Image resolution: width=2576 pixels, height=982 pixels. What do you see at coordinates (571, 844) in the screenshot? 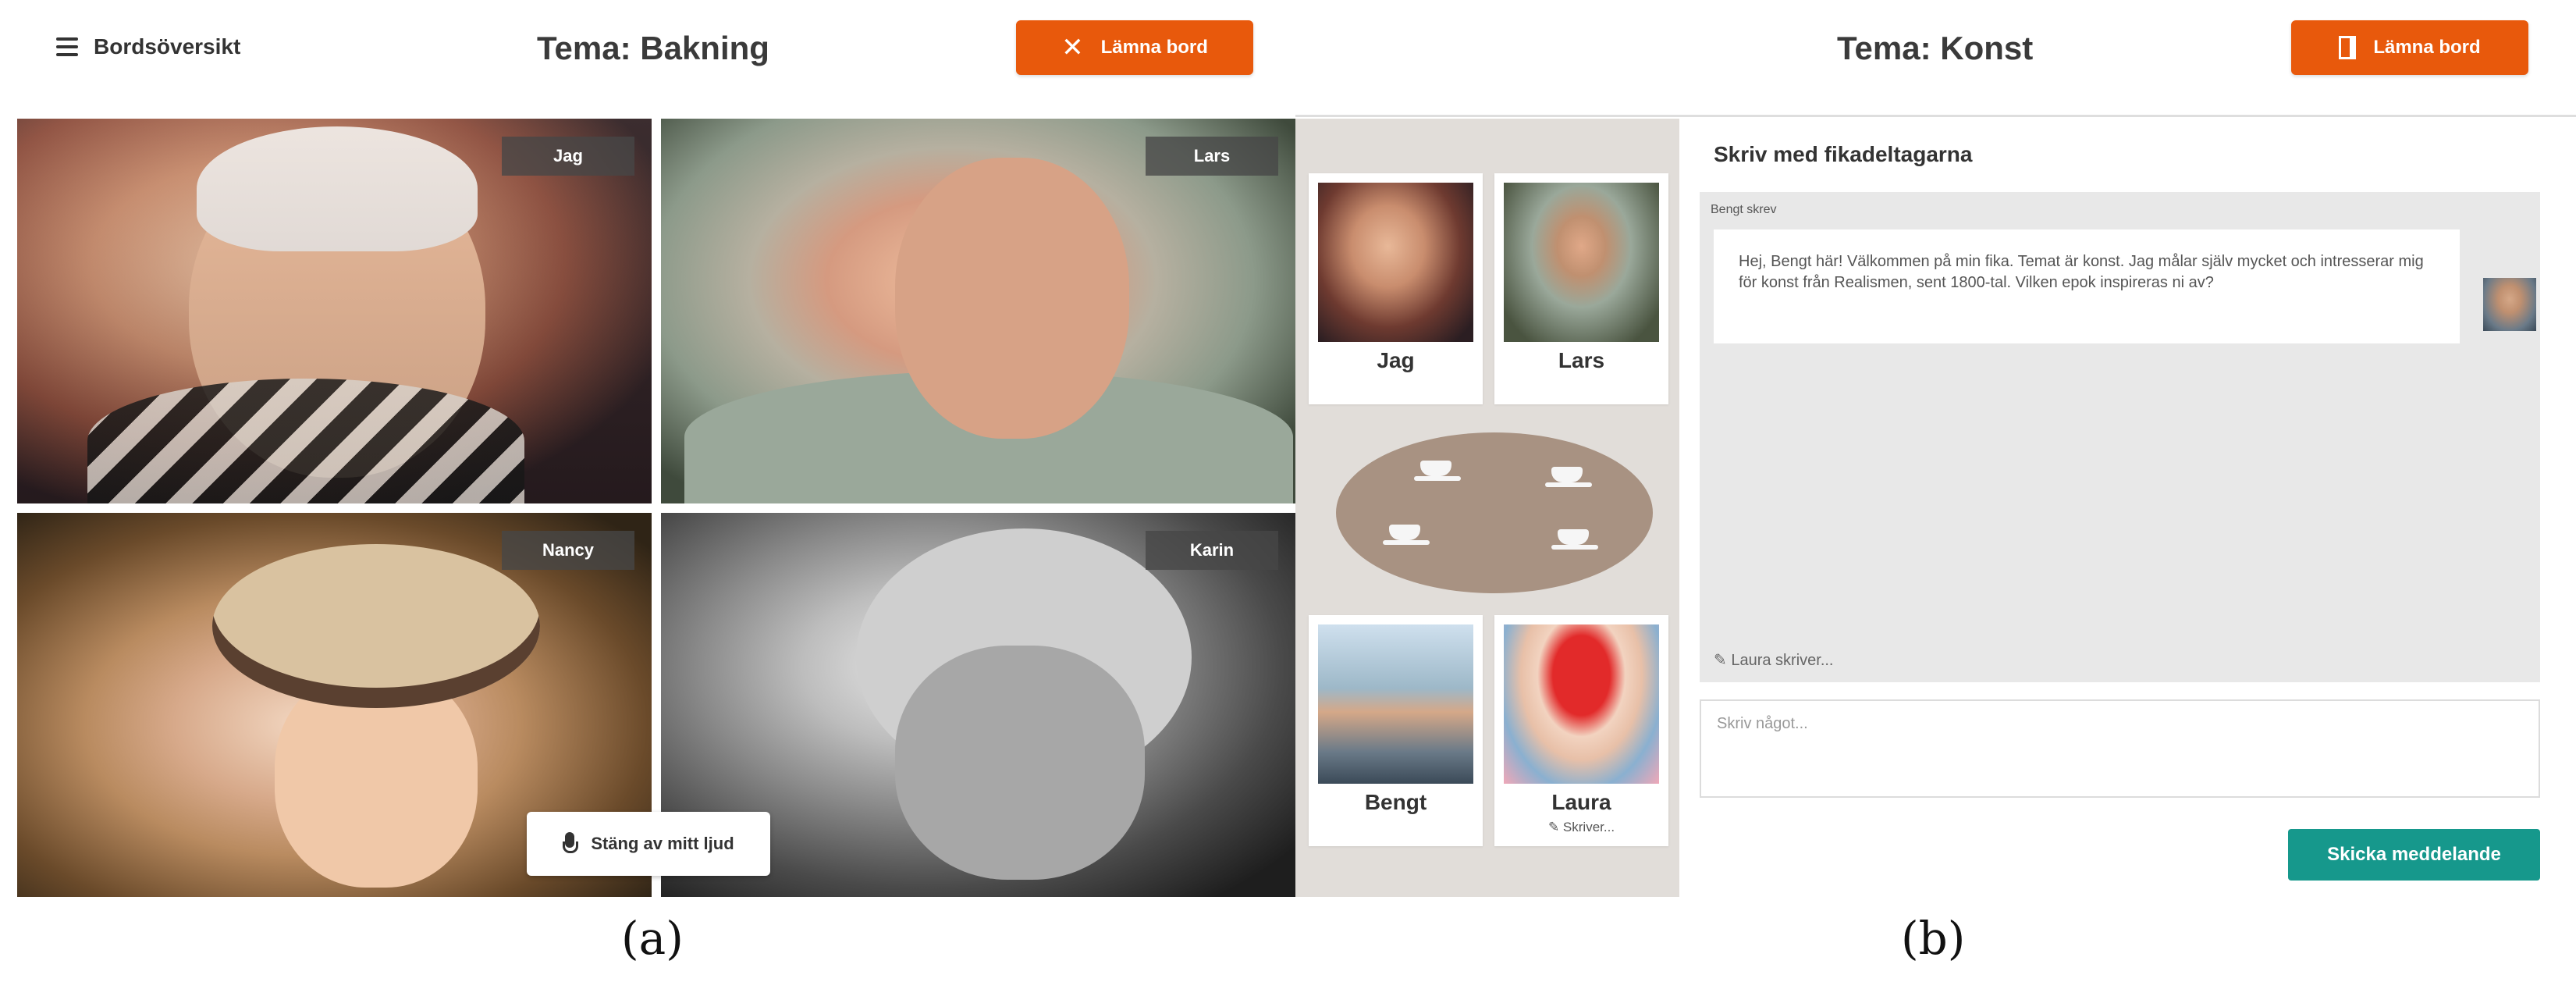
I see `microphone-icon` at bounding box center [571, 844].